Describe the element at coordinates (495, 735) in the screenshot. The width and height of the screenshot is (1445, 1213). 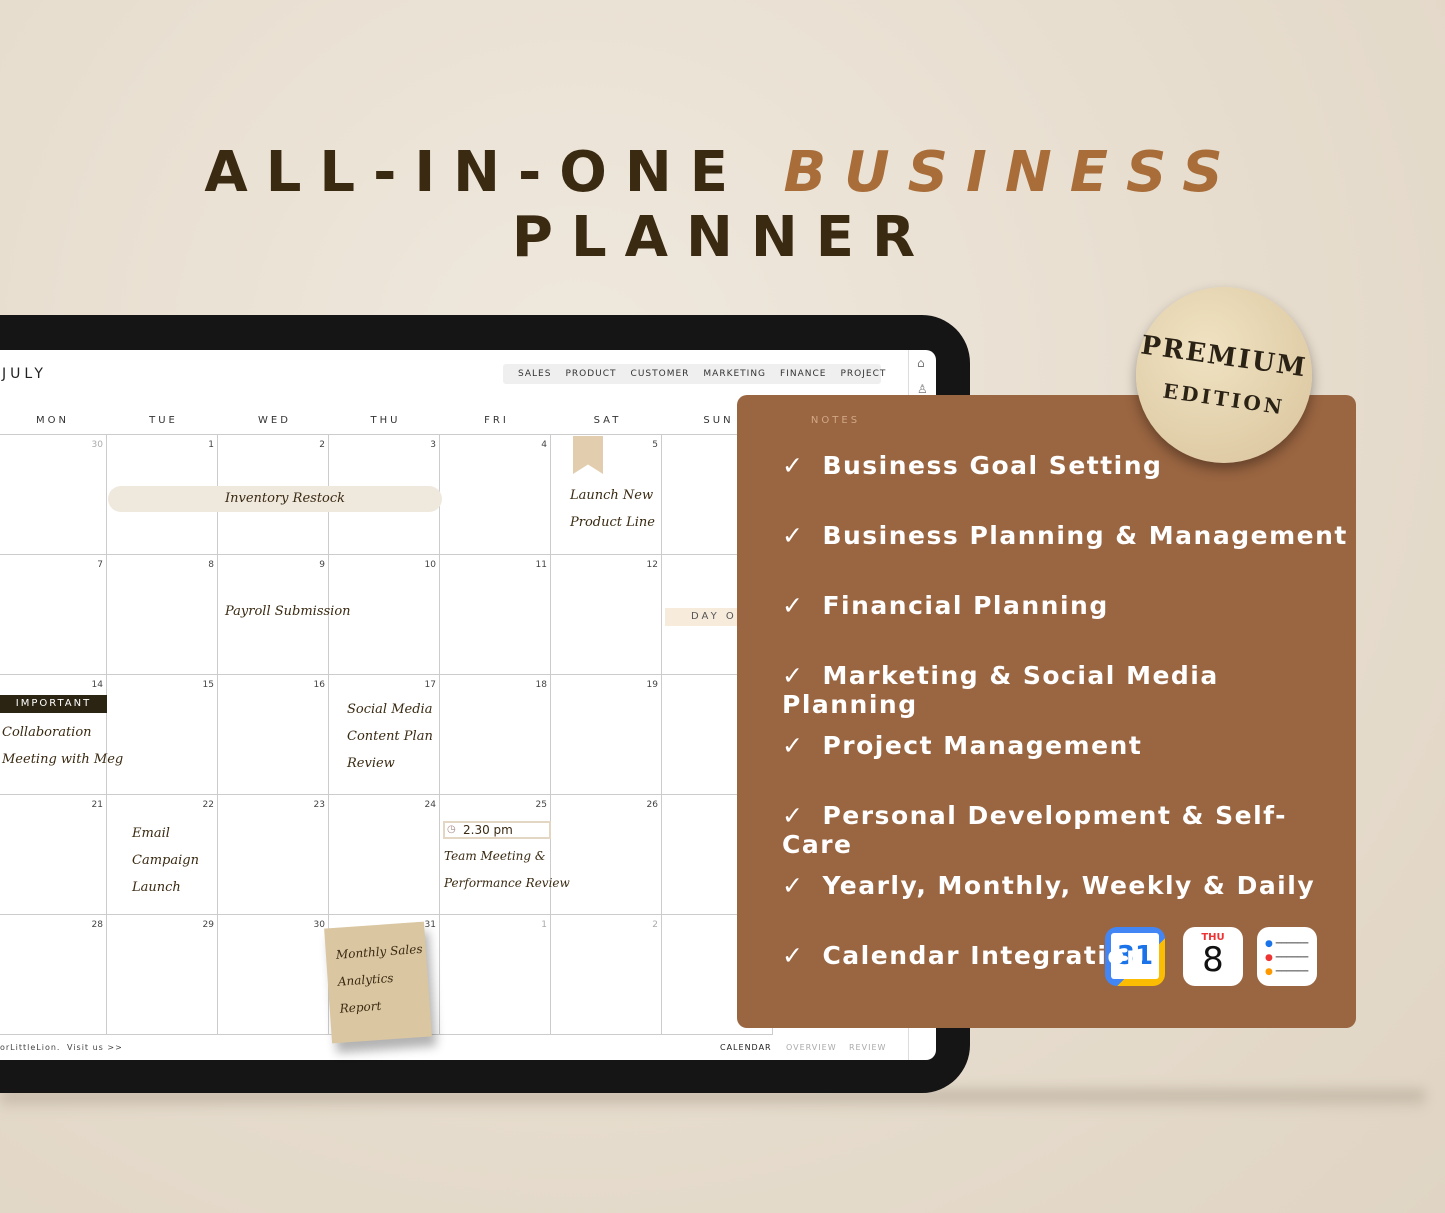
I see `day-cell: 18` at that location.